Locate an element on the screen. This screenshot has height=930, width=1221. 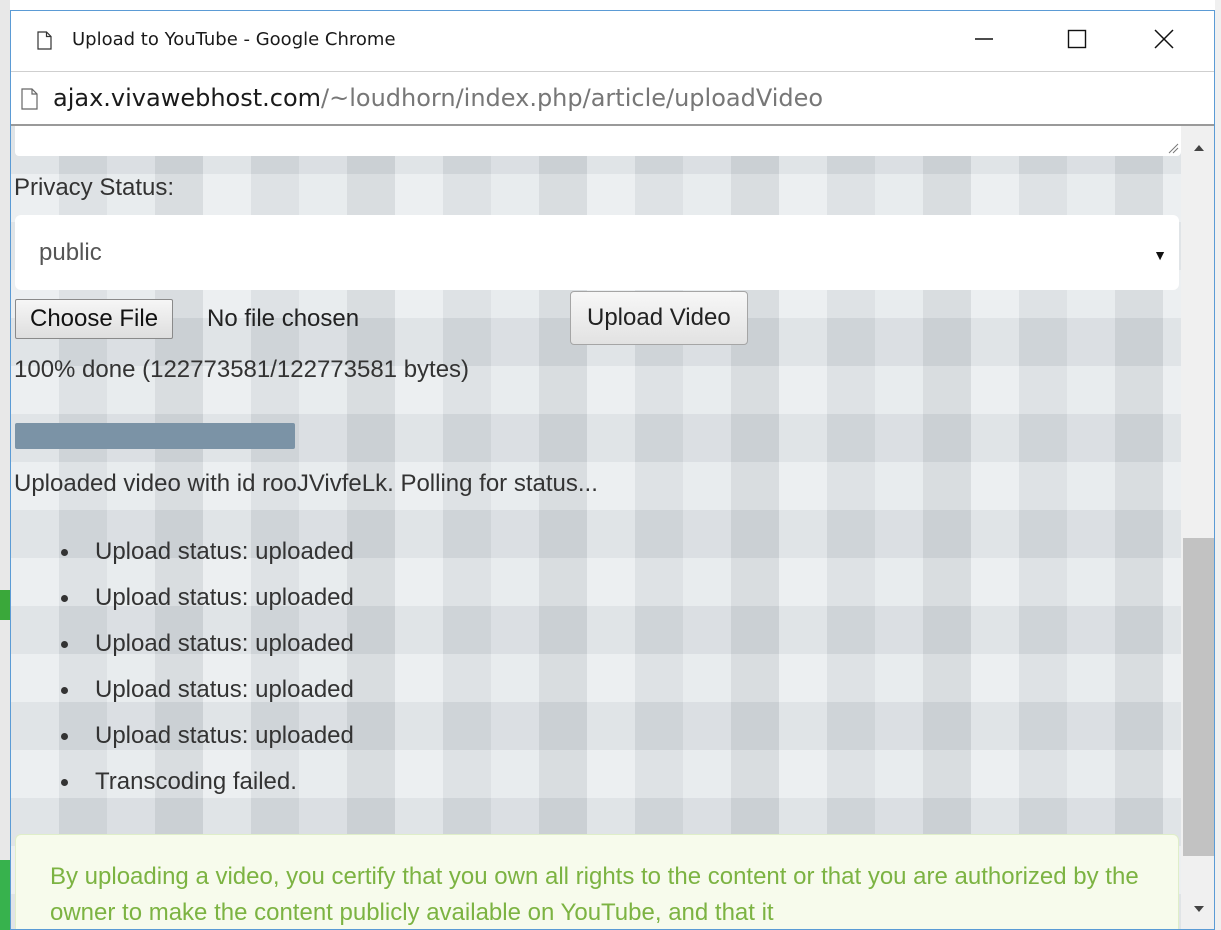
maximize-button is located at coordinates (1077, 39).